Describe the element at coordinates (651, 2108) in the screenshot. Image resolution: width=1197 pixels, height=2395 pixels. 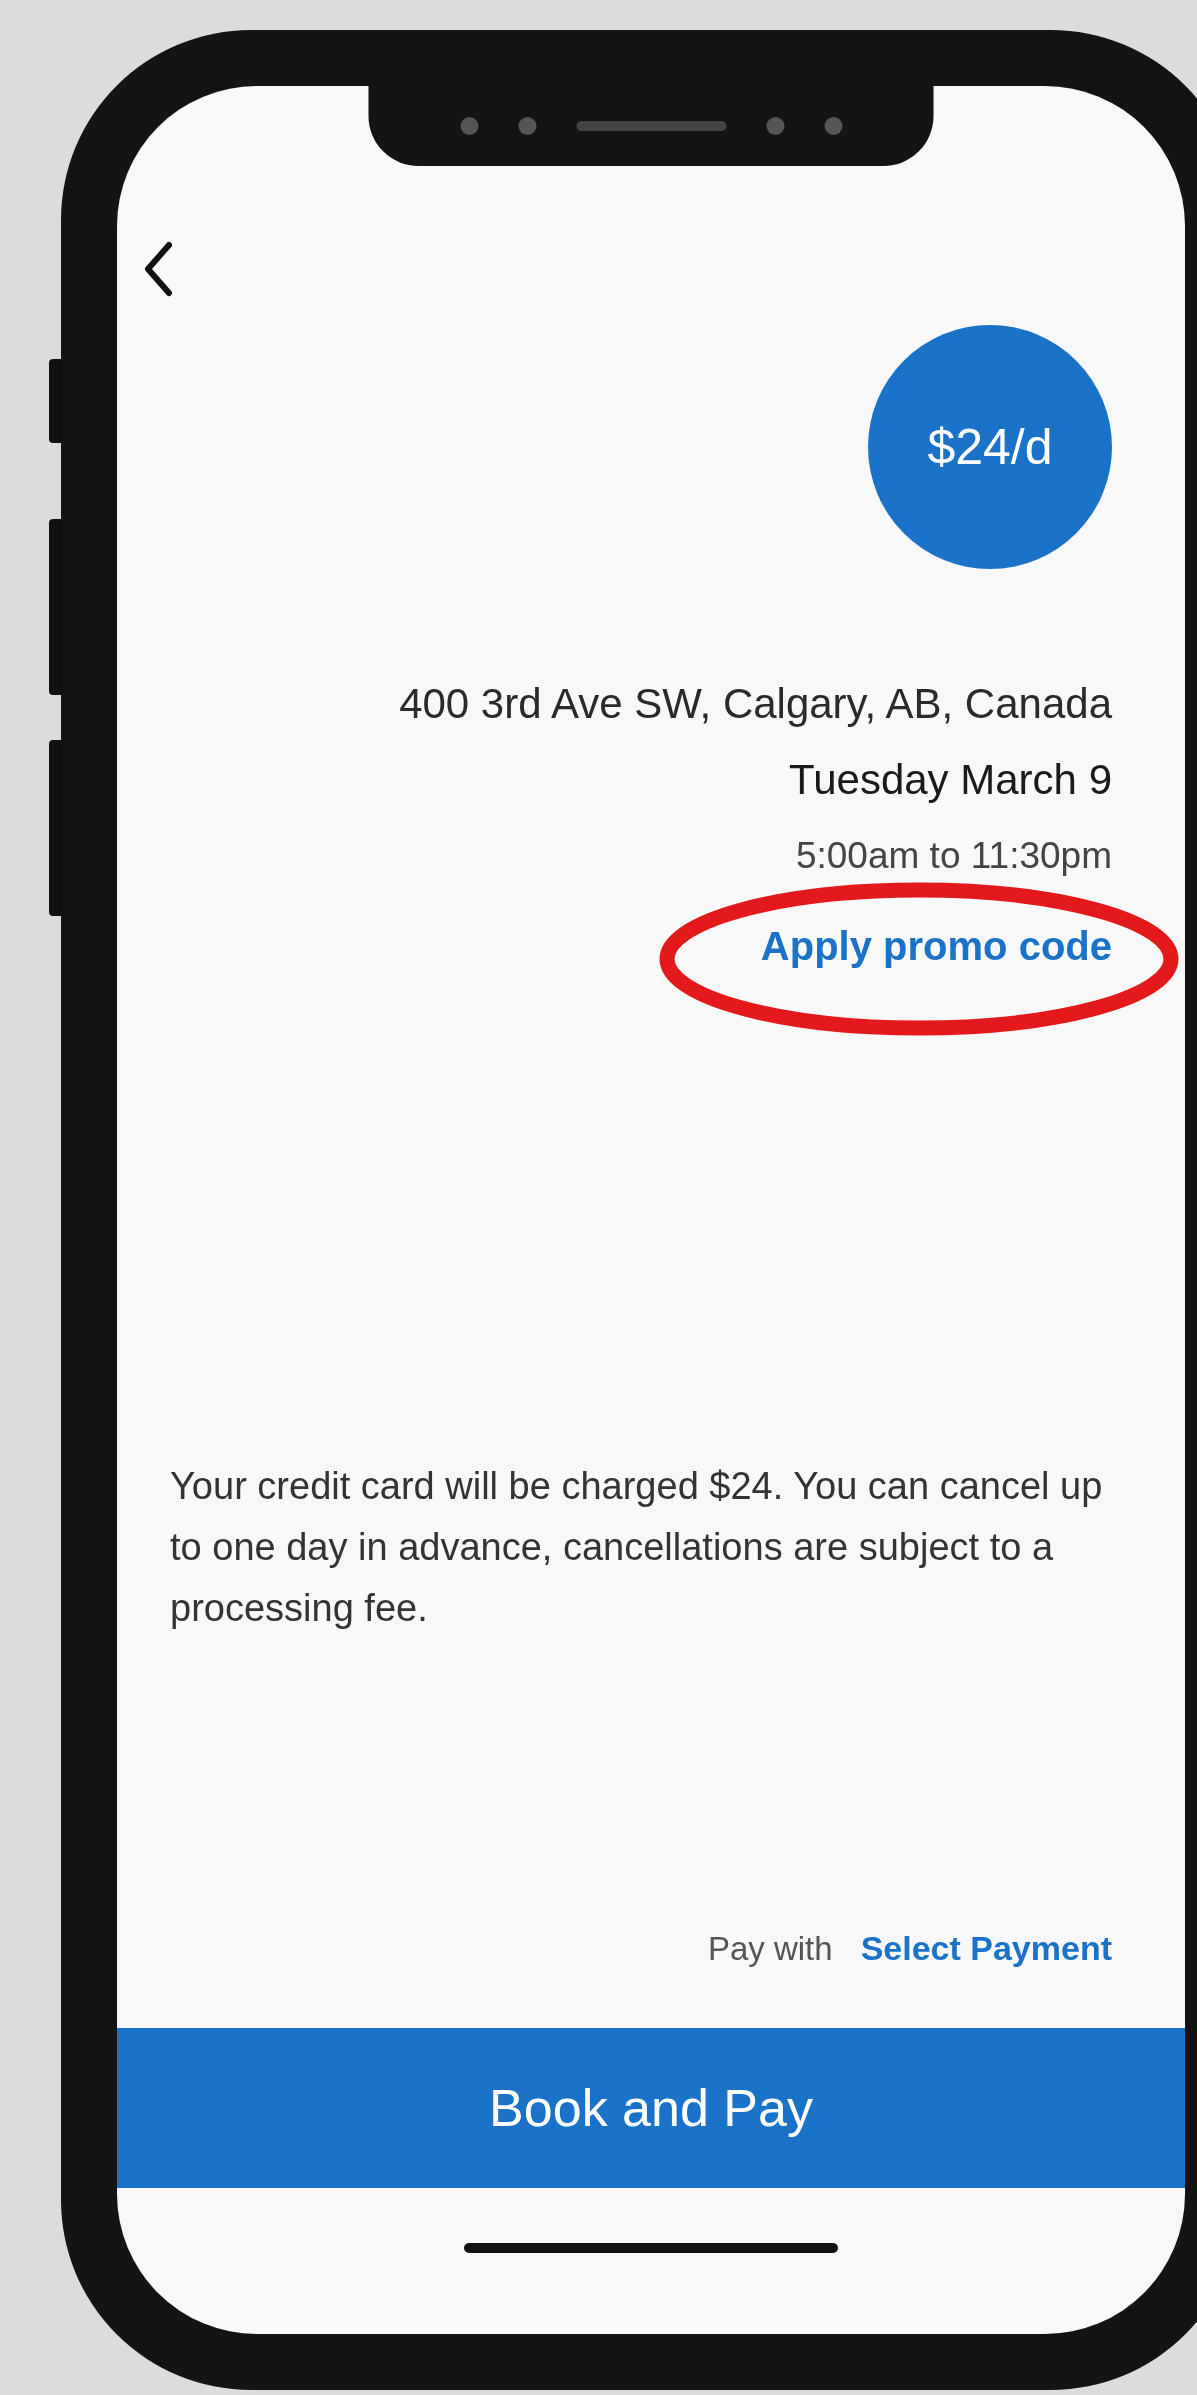
I see `book-and-pay-button: Book and Pay` at that location.